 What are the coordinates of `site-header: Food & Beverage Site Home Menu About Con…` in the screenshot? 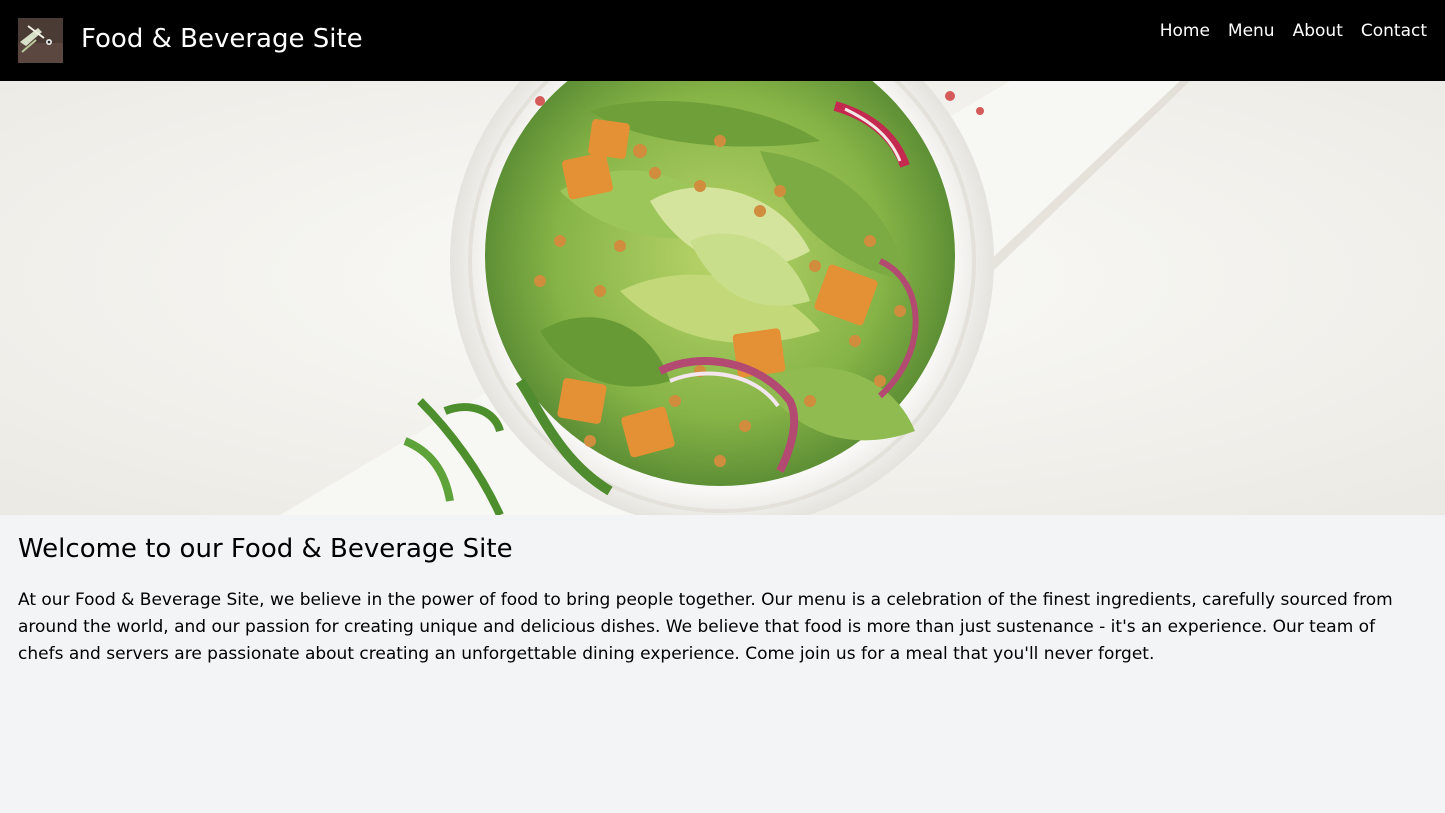 It's located at (722, 40).